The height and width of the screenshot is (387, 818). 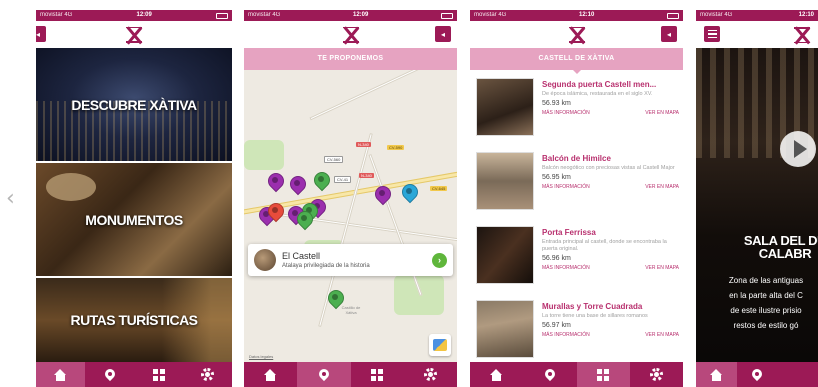 What do you see at coordinates (261, 356) in the screenshot?
I see `legal-link: Datos legales` at bounding box center [261, 356].